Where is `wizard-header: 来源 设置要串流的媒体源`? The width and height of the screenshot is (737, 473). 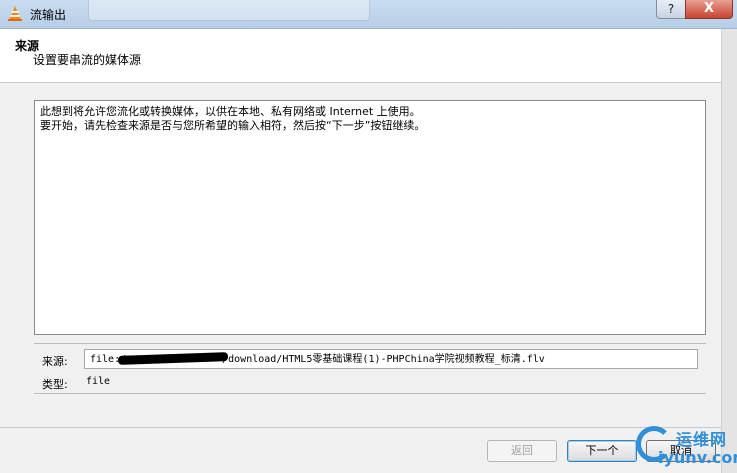 wizard-header: 来源 设置要串流的媒体源 is located at coordinates (368, 55).